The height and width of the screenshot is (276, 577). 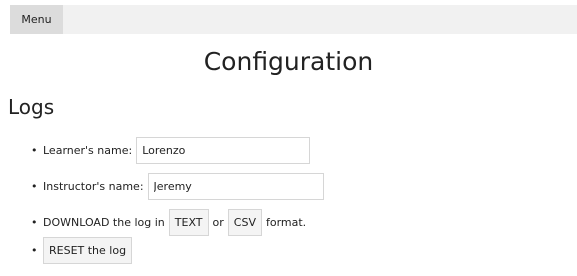 What do you see at coordinates (244, 222) in the screenshot?
I see `download-csv-button: CSV` at bounding box center [244, 222].